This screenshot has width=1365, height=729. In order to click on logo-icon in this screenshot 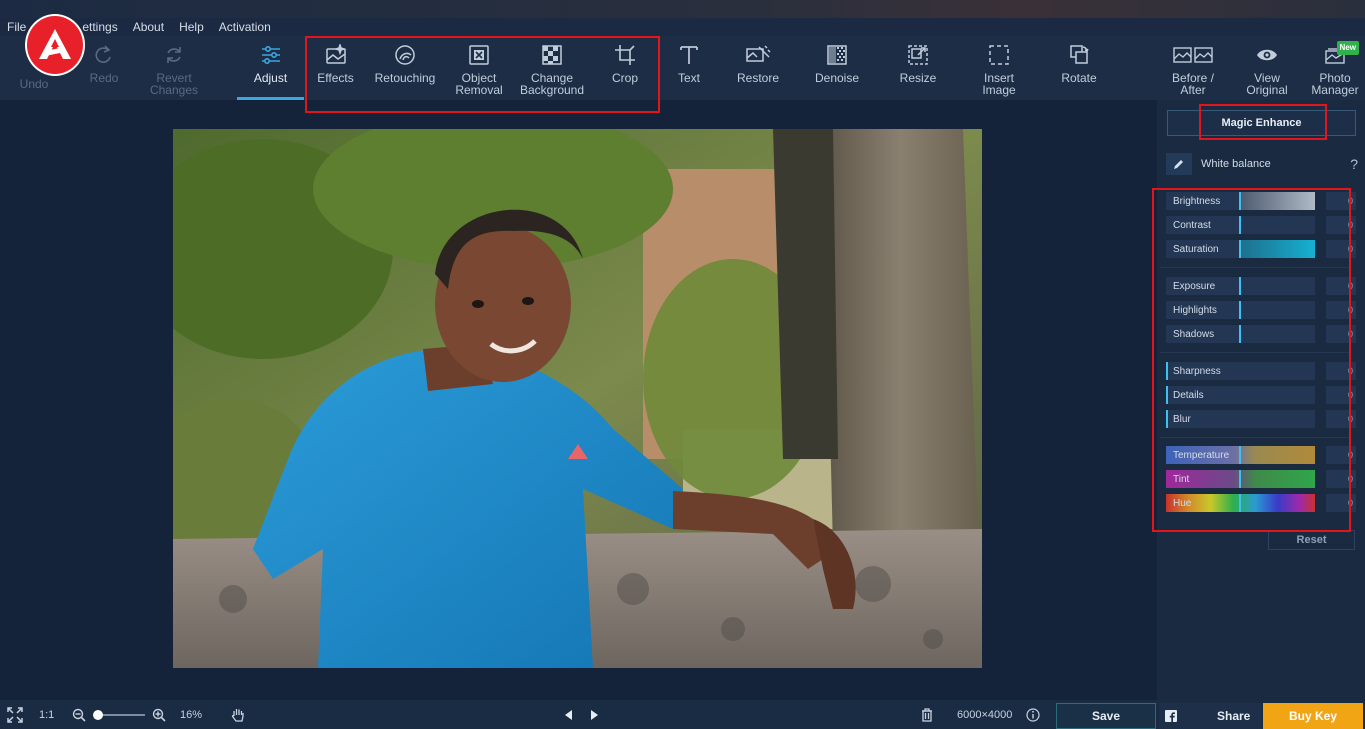, I will do `click(55, 44)`.